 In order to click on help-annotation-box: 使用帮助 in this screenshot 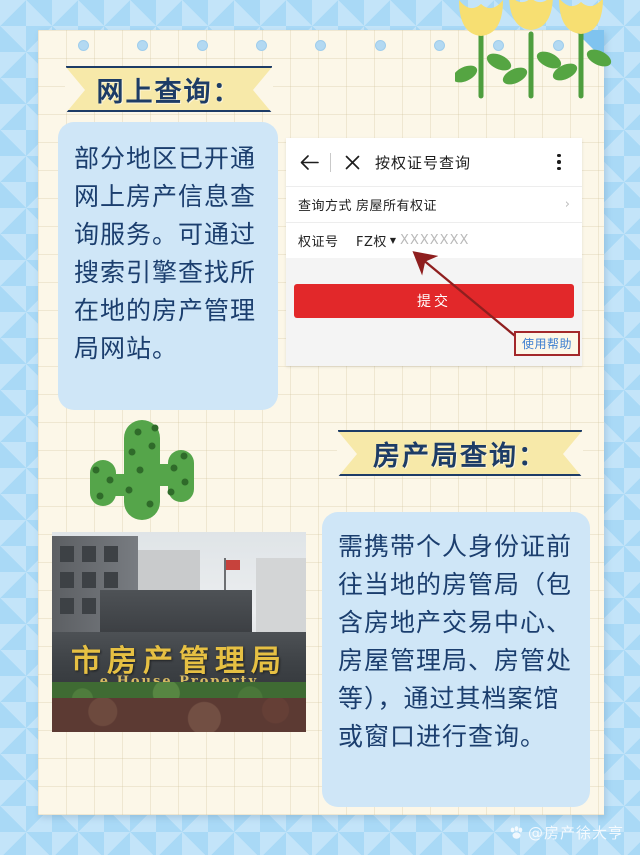, I will do `click(547, 343)`.